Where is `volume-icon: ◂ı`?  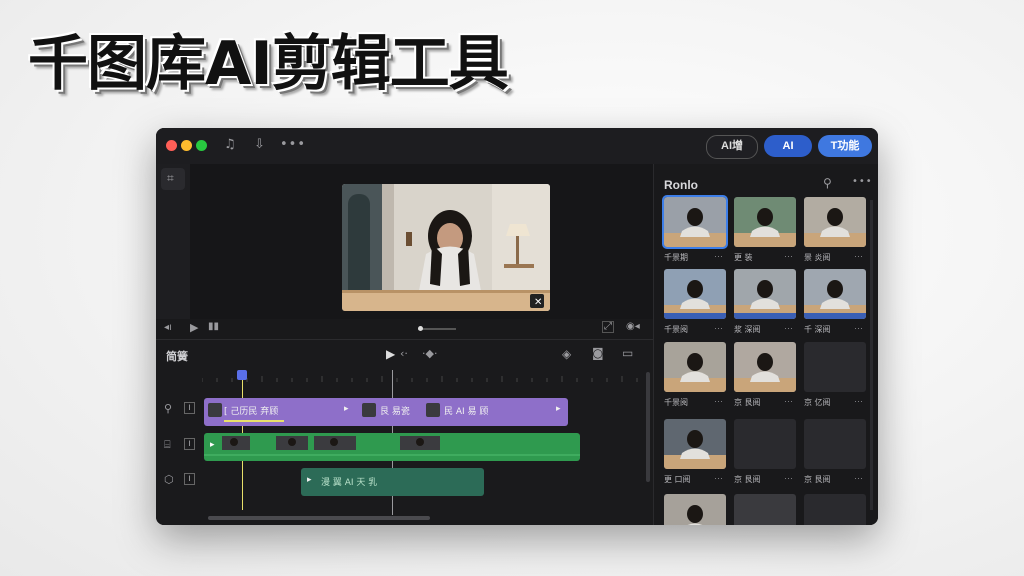 volume-icon: ◂ı is located at coordinates (168, 327).